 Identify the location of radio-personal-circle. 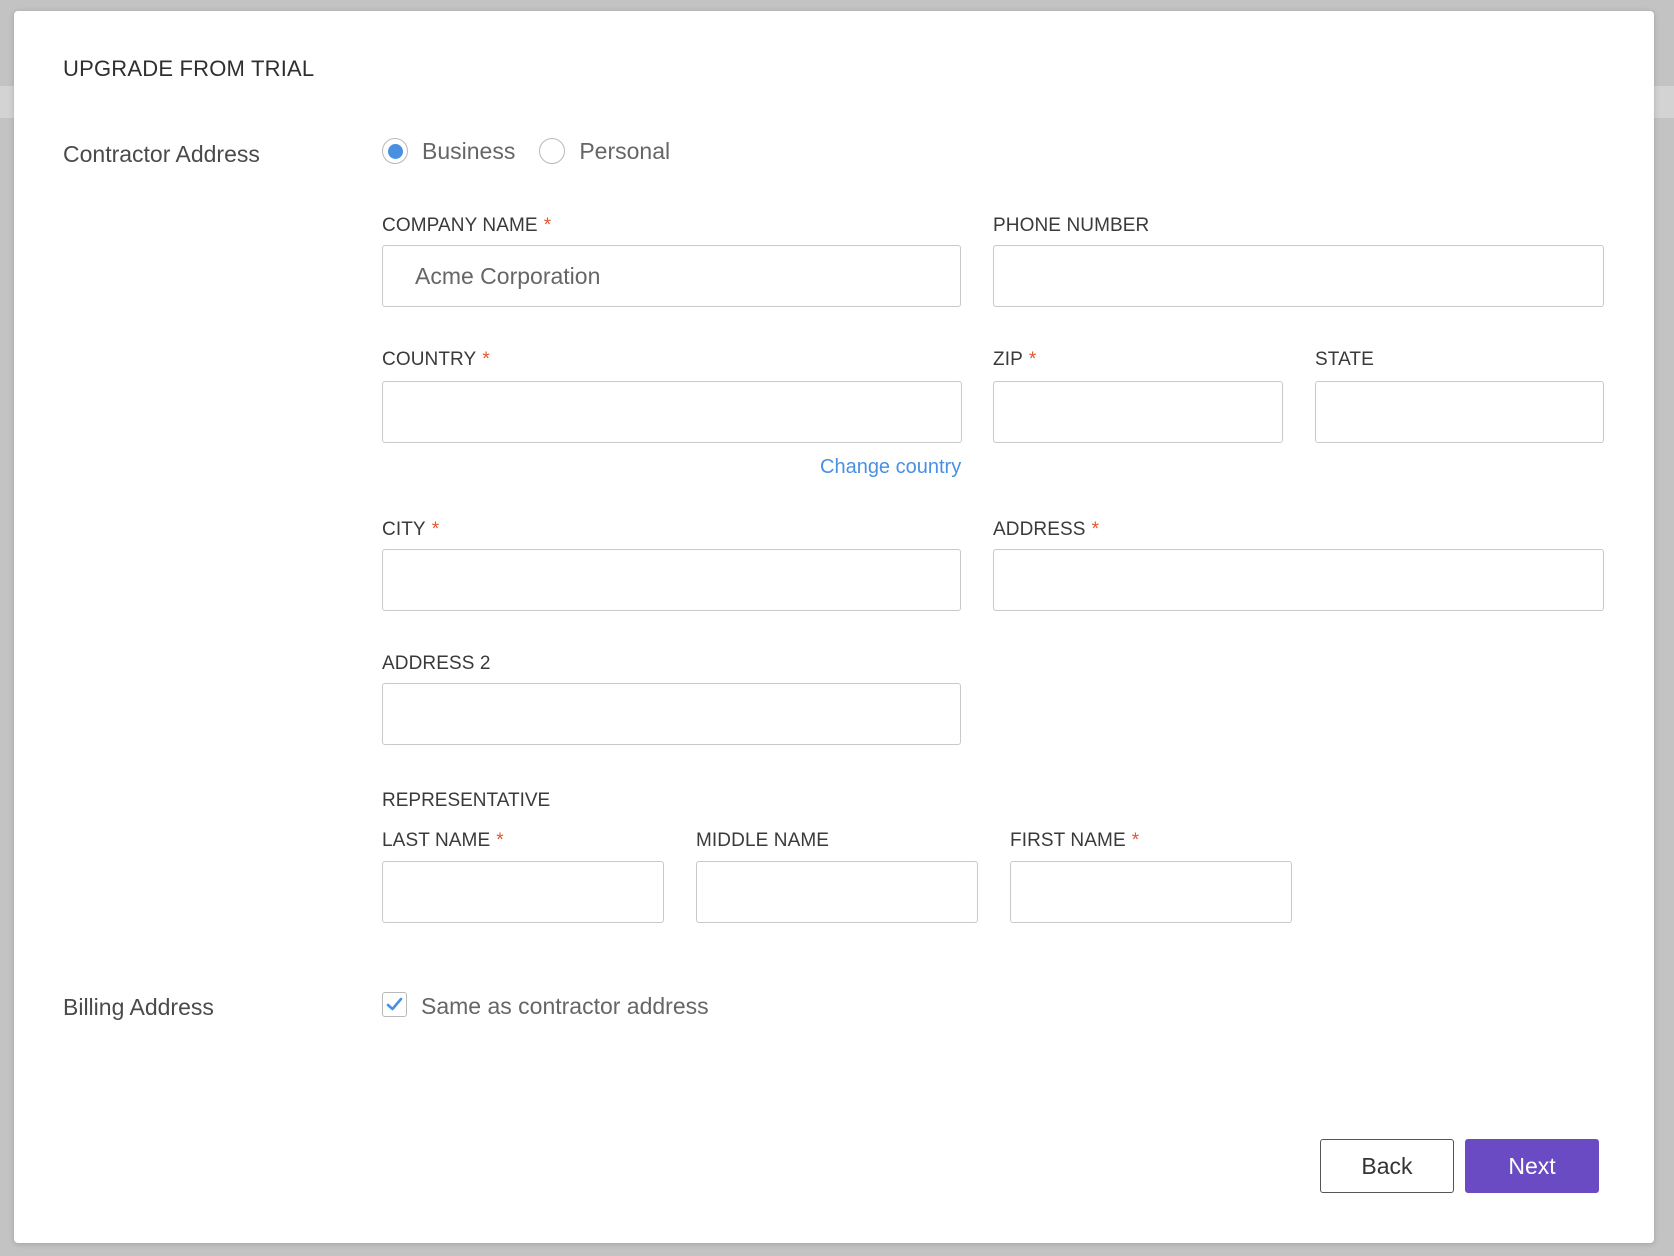
(552, 151).